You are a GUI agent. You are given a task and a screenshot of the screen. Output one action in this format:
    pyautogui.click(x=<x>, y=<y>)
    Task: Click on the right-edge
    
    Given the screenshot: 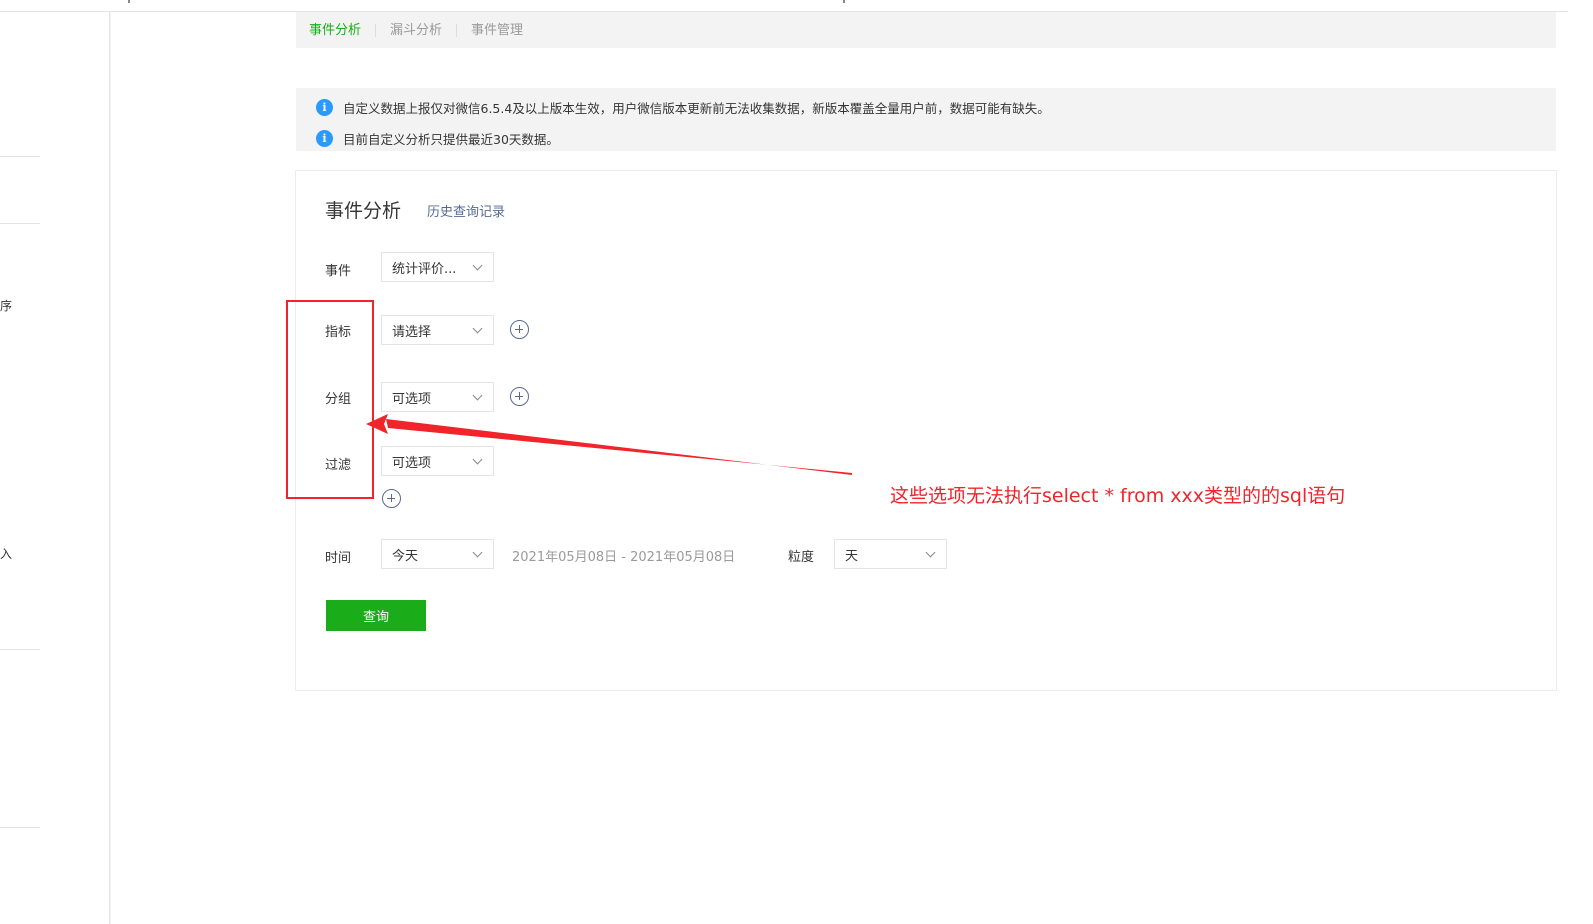 What is the action you would take?
    pyautogui.click(x=1580, y=462)
    